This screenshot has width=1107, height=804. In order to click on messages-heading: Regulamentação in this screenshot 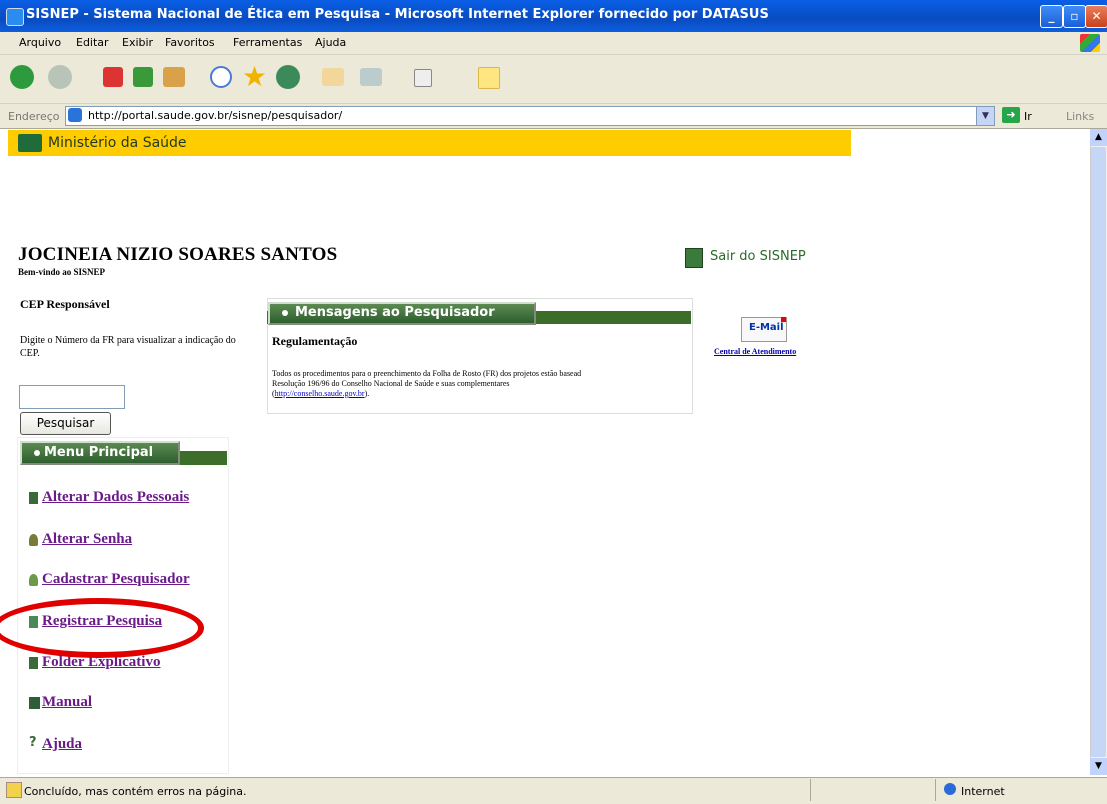, I will do `click(315, 341)`.